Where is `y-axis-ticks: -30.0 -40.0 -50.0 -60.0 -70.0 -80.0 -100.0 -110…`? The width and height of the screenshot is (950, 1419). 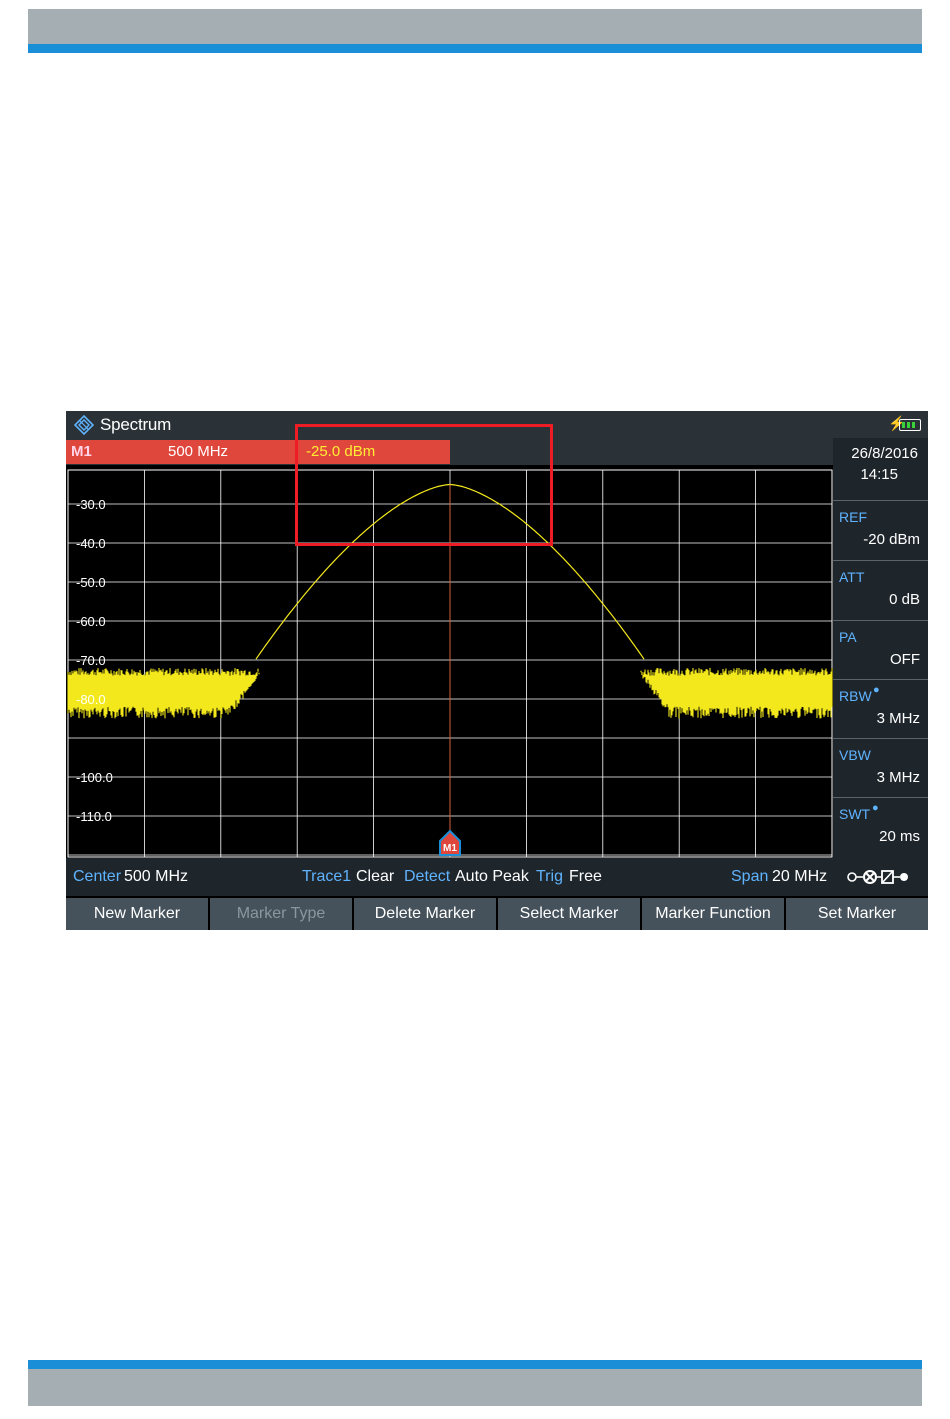
y-axis-ticks: -30.0 -40.0 -50.0 -60.0 -70.0 -80.0 -100.0 -110… is located at coordinates (94, 660).